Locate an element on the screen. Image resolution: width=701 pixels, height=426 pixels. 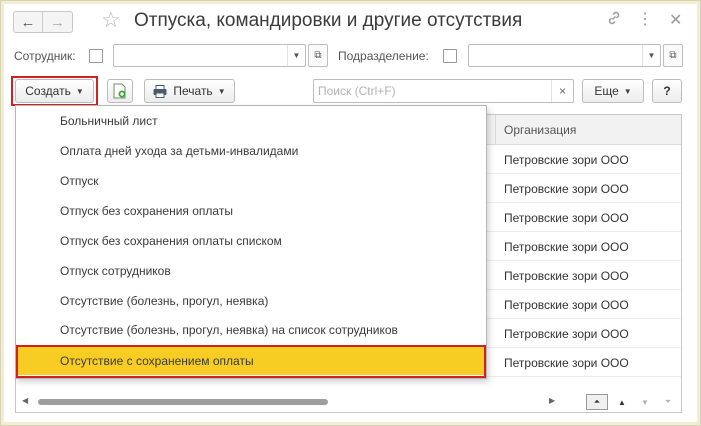
scroll-track is located at coordinates (290, 402).